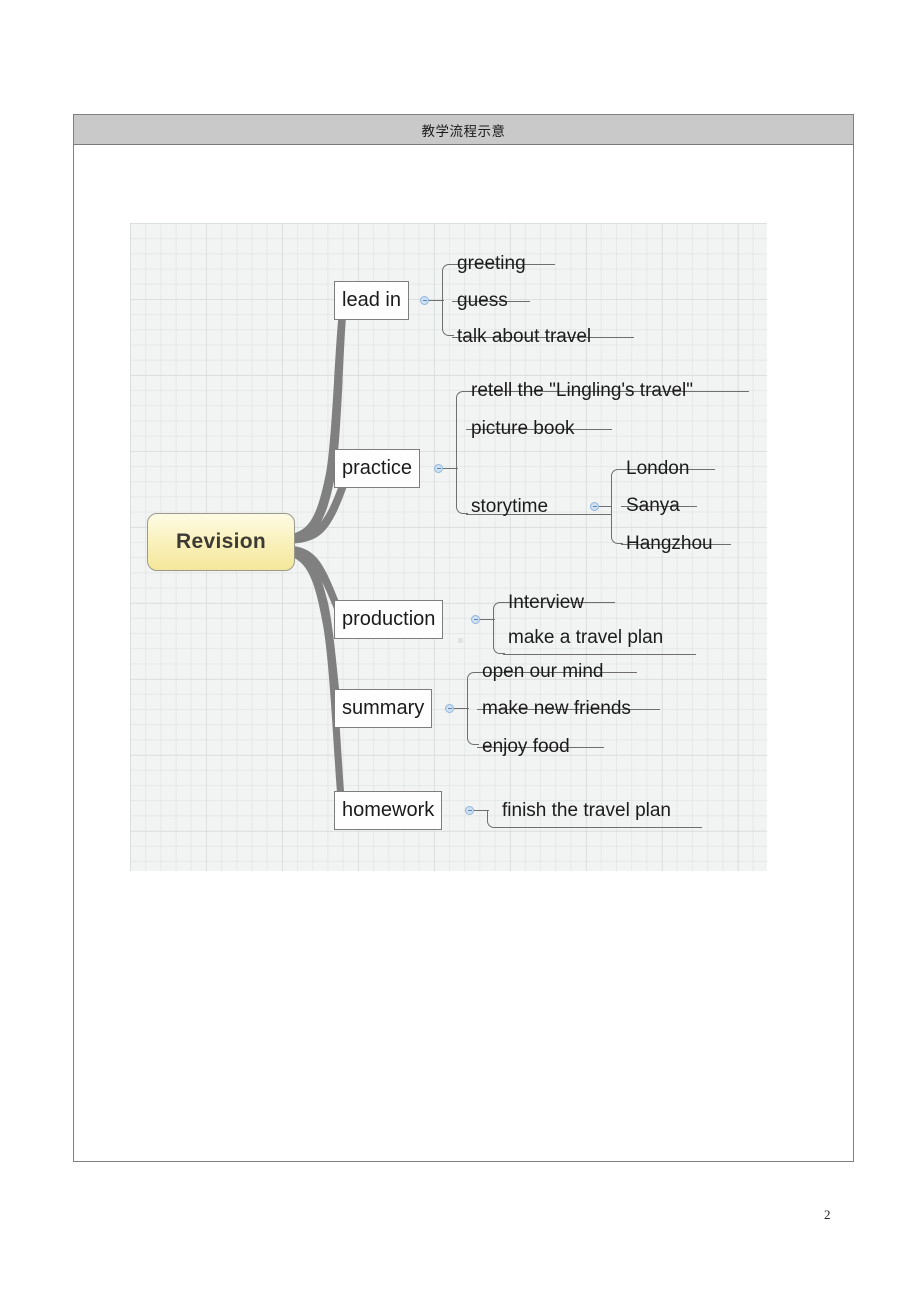  I want to click on leaf-label-make-a-travel-plan: make a travel plan, so click(586, 637).